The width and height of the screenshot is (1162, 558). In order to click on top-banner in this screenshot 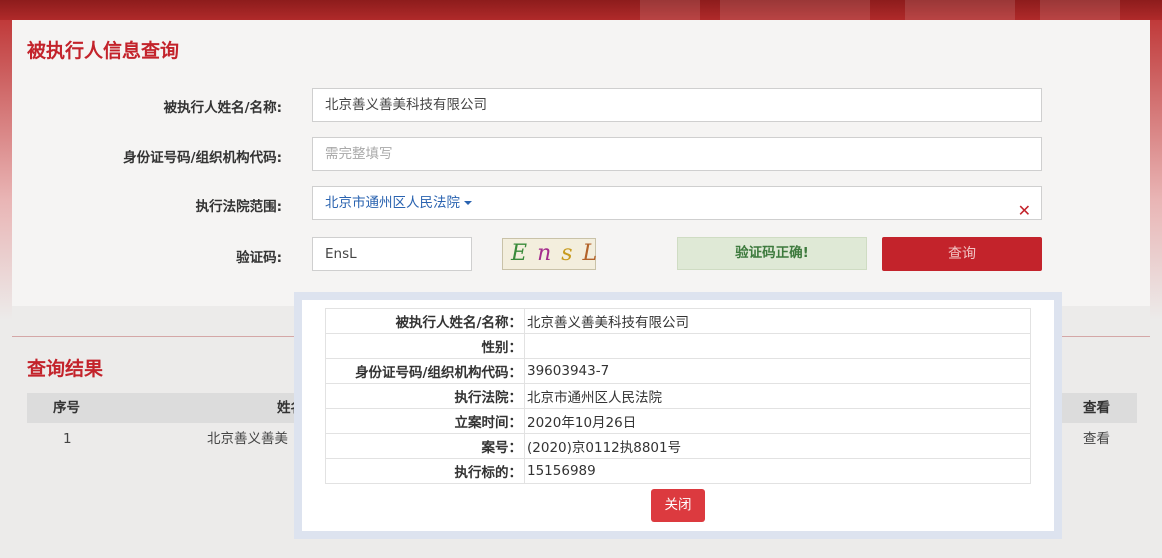, I will do `click(581, 10)`.